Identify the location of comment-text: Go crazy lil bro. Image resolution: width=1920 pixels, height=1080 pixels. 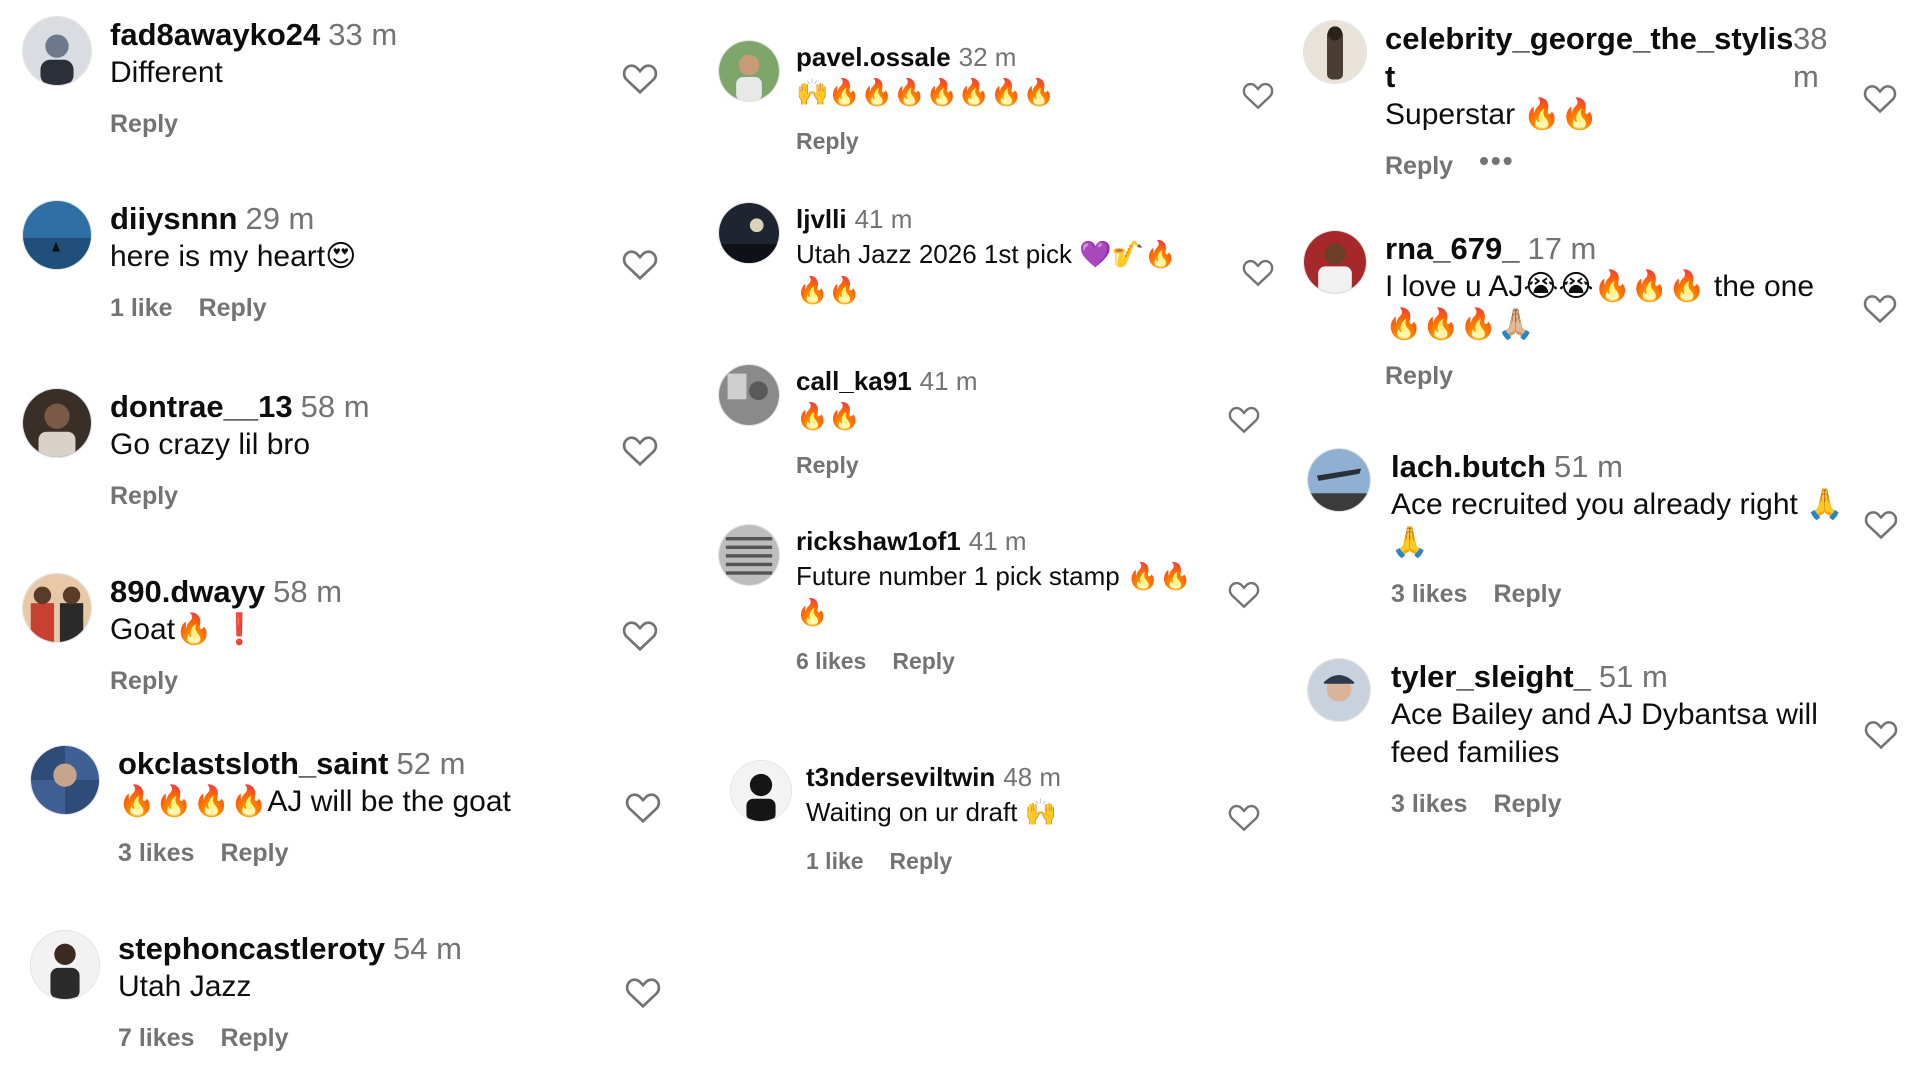
(210, 444).